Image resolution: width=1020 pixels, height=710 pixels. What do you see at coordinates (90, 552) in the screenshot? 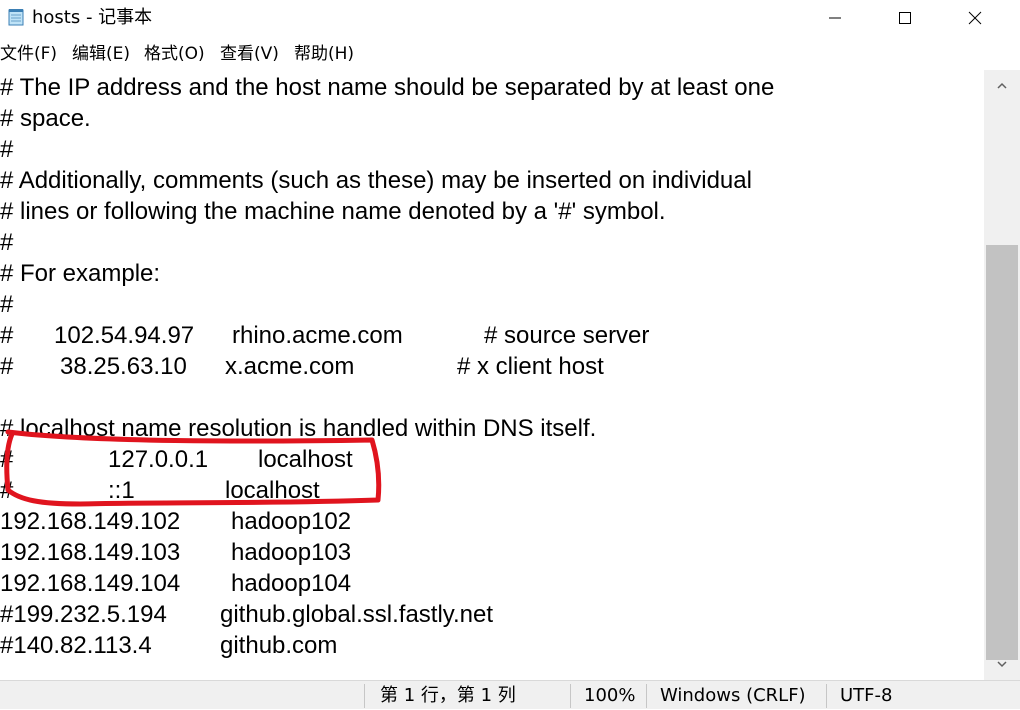
I see `line-text: 192.168.149.103` at bounding box center [90, 552].